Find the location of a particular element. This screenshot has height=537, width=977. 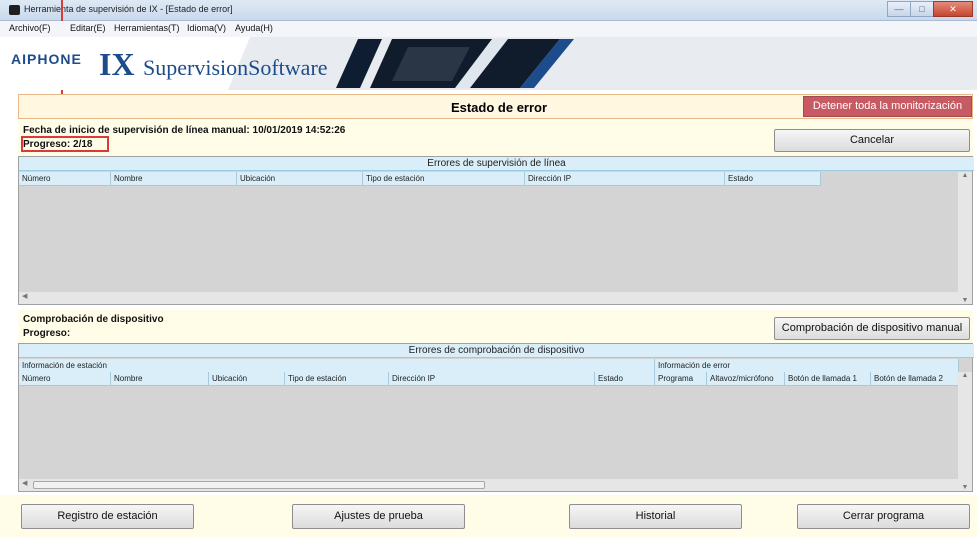

window-controls: — □ ✕ is located at coordinates (930, 9).